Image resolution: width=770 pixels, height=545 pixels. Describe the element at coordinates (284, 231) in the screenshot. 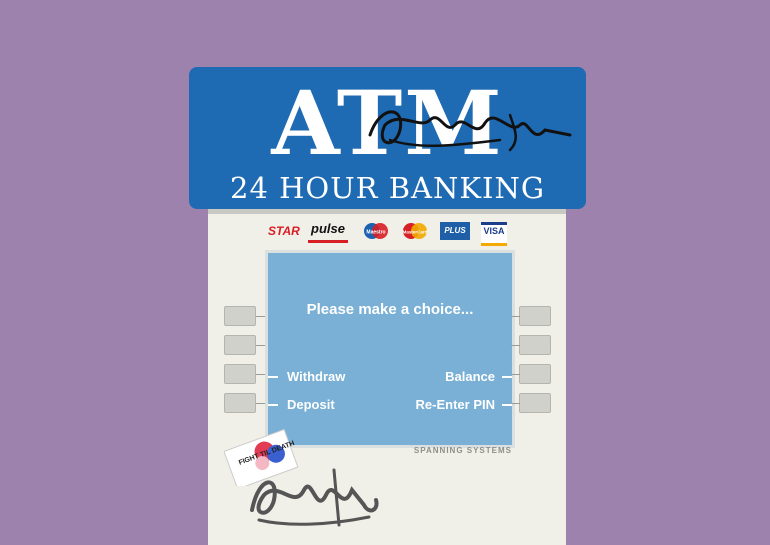

I see `star-logo: STAR` at that location.